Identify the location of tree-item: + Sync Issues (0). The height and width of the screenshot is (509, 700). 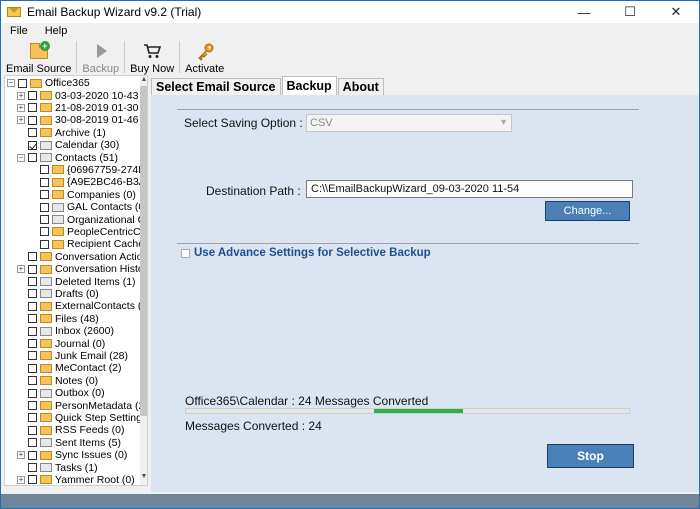
(72, 455).